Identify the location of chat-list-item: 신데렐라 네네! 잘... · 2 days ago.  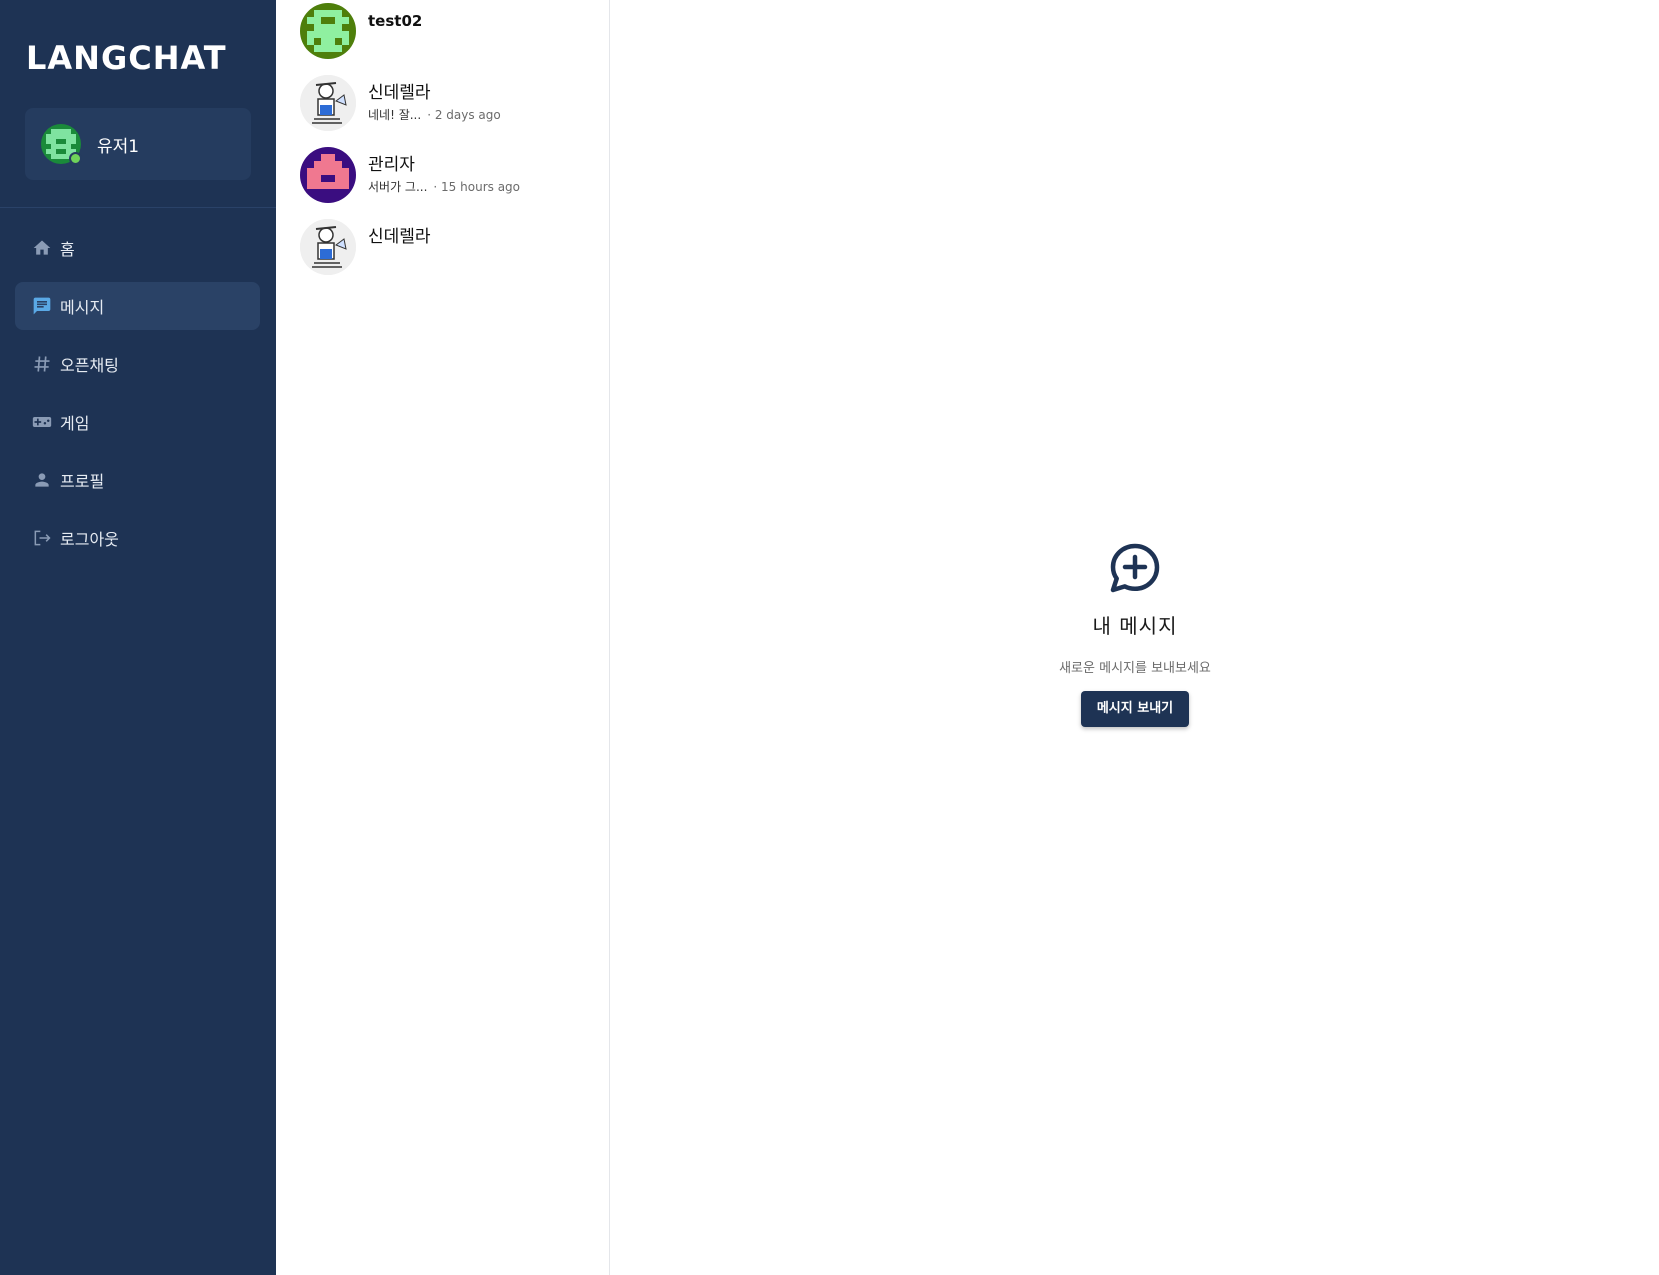
(450, 104).